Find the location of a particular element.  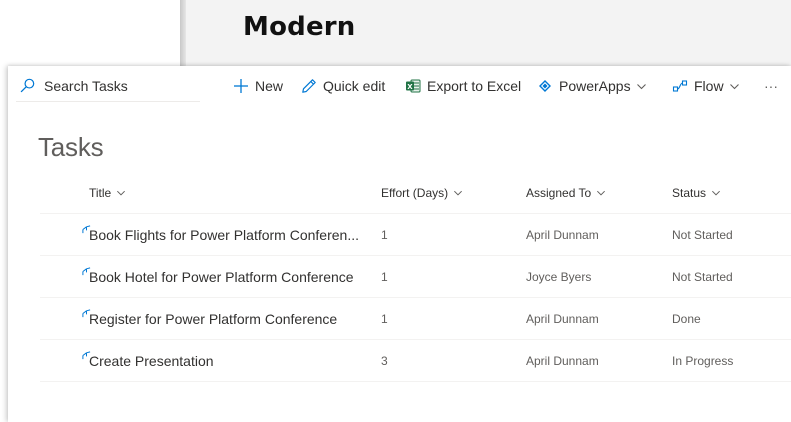

task-status: Done is located at coordinates (686, 318).